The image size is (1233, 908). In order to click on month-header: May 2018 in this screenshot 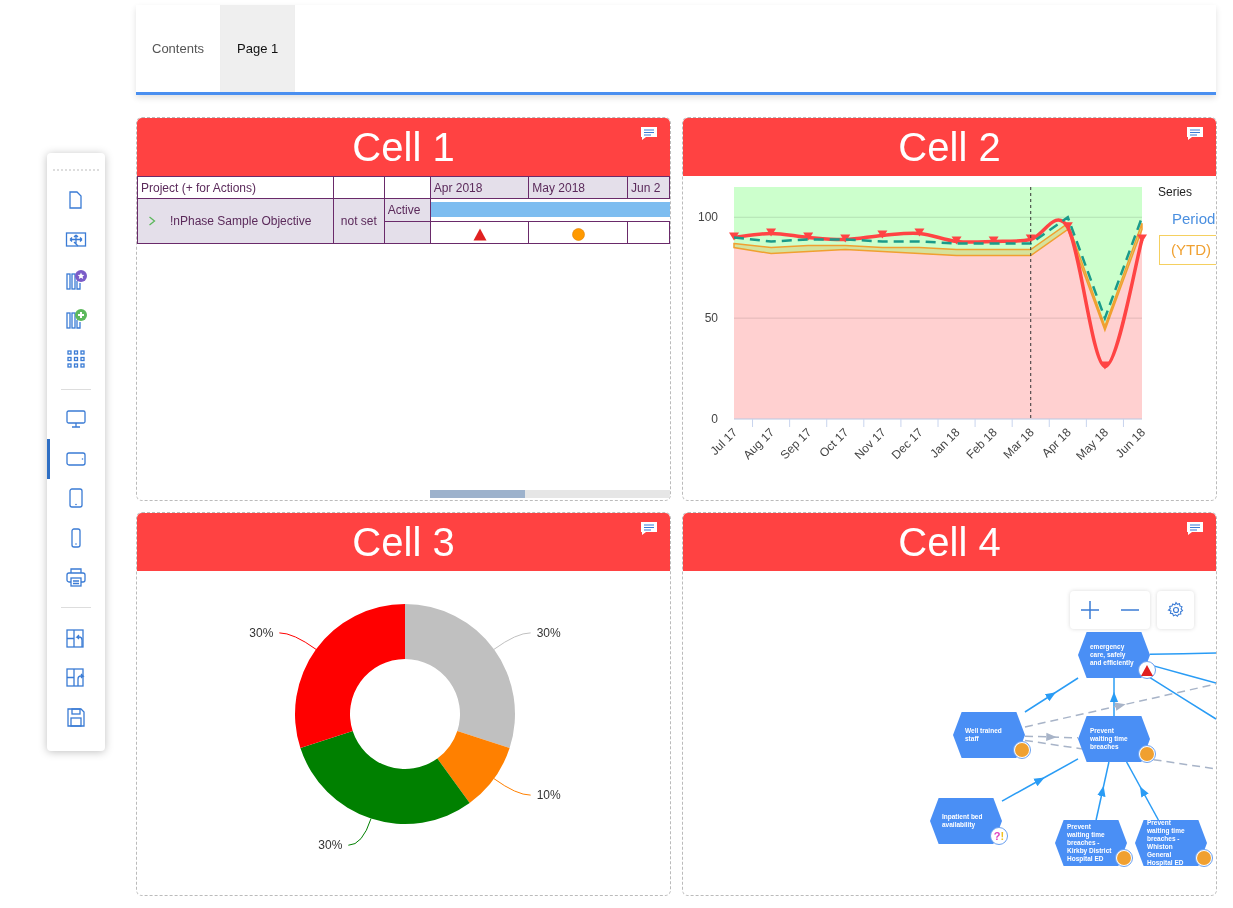, I will do `click(578, 187)`.